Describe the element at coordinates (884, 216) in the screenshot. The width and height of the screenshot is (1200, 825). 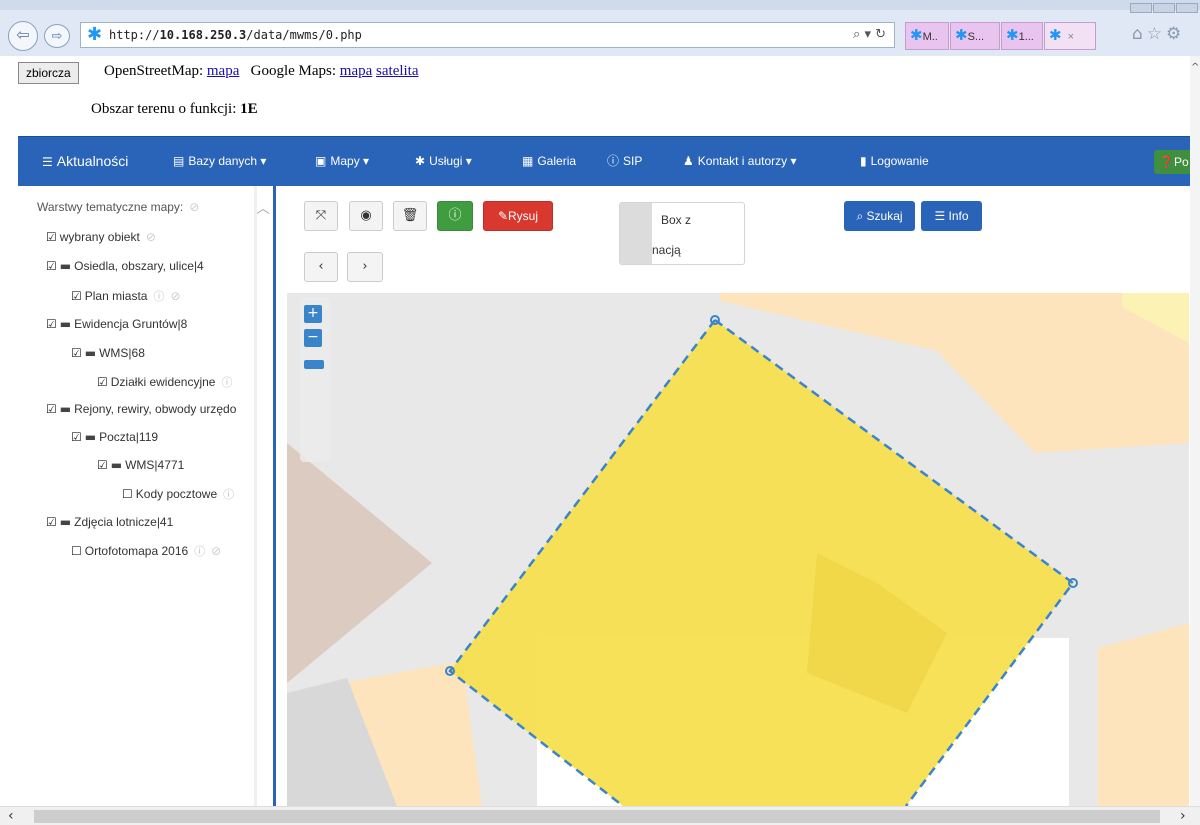
I see `search-label: Szukaj` at that location.